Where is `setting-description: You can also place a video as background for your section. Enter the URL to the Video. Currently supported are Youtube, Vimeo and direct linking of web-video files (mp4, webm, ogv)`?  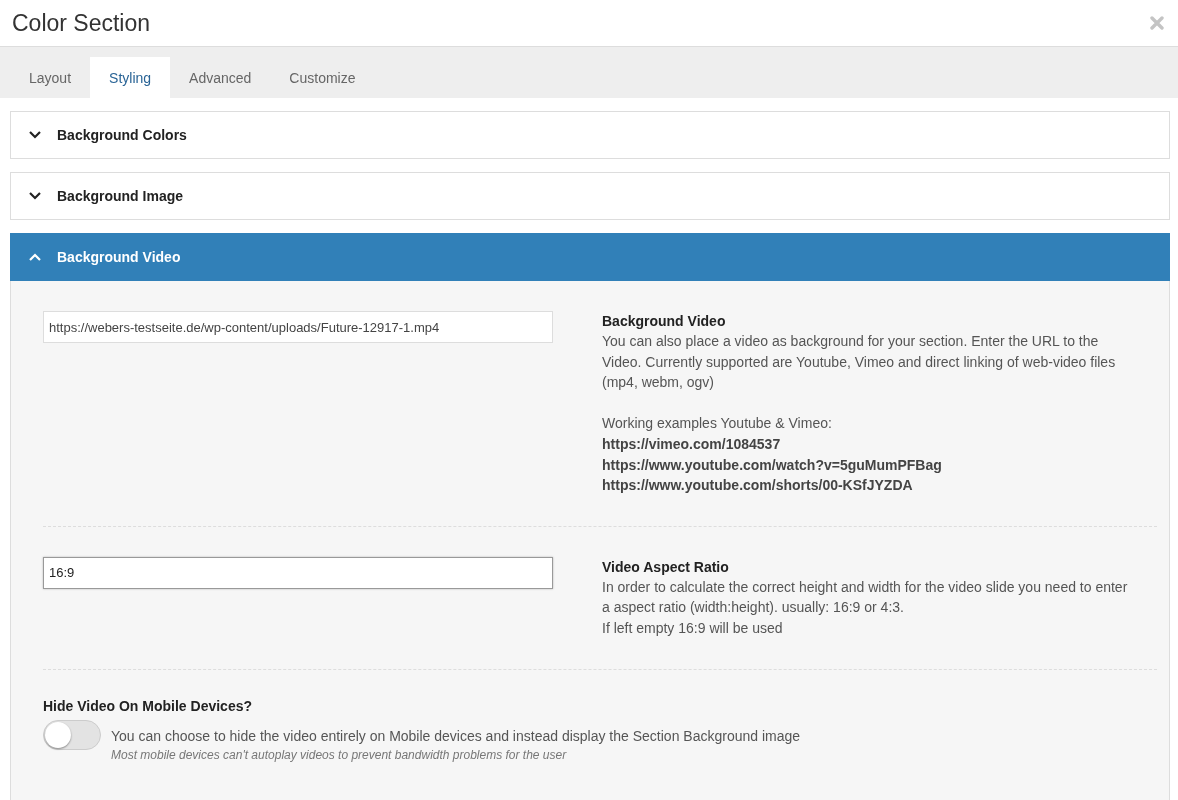
setting-description: You can also place a video as background for your section. Enter the URL to the Video. Currently supported are Youtube, Vimeo and direct linking of web-video files (mp4, webm, ogv) is located at coordinates (859, 362).